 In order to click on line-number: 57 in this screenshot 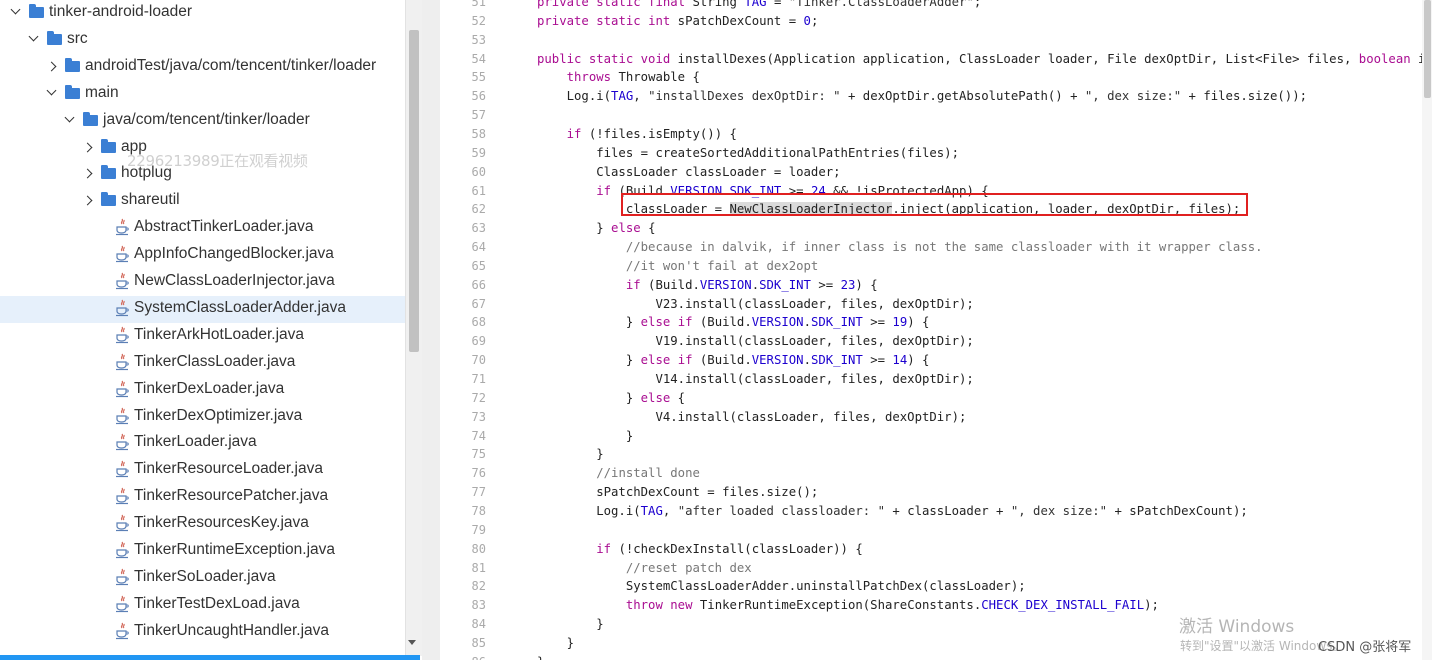, I will do `click(478, 115)`.